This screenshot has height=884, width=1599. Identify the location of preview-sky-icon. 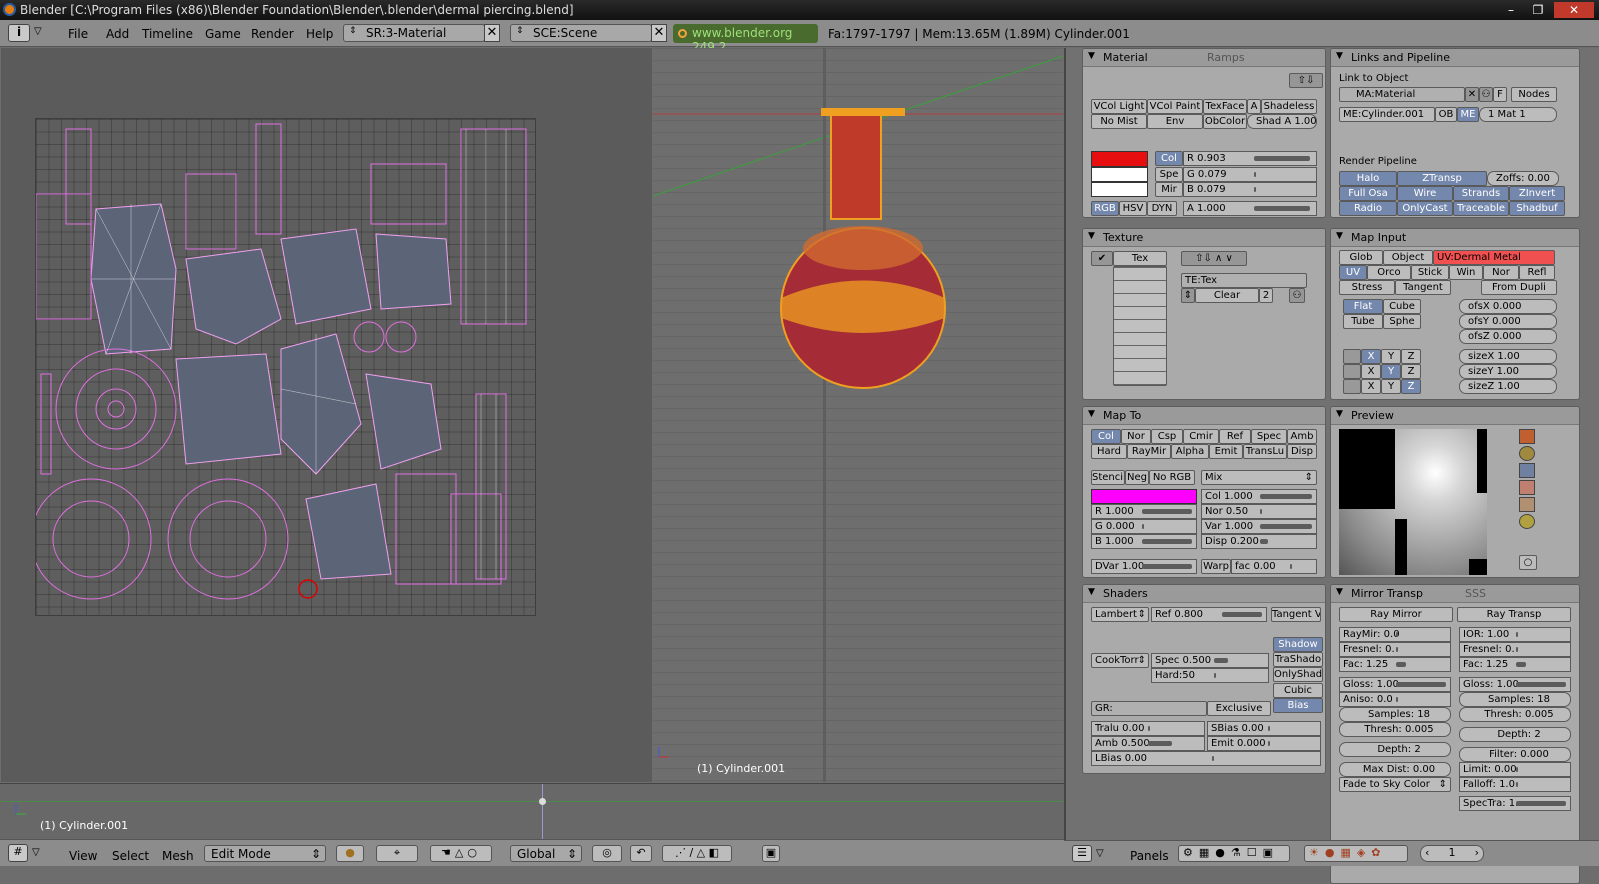
(1527, 521).